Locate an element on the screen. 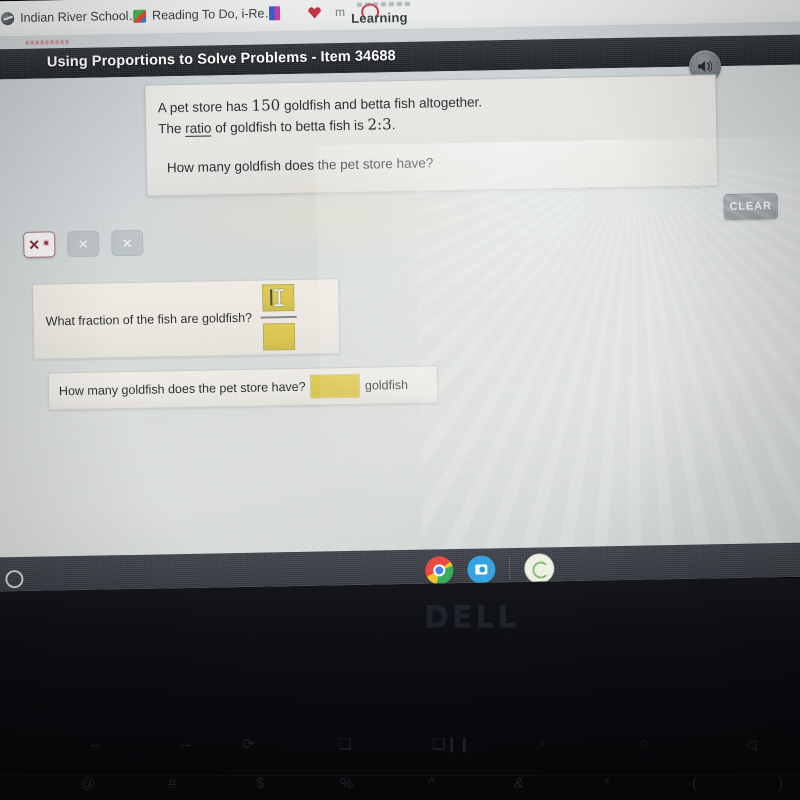  key-ampersand-icon: & is located at coordinates (519, 783).